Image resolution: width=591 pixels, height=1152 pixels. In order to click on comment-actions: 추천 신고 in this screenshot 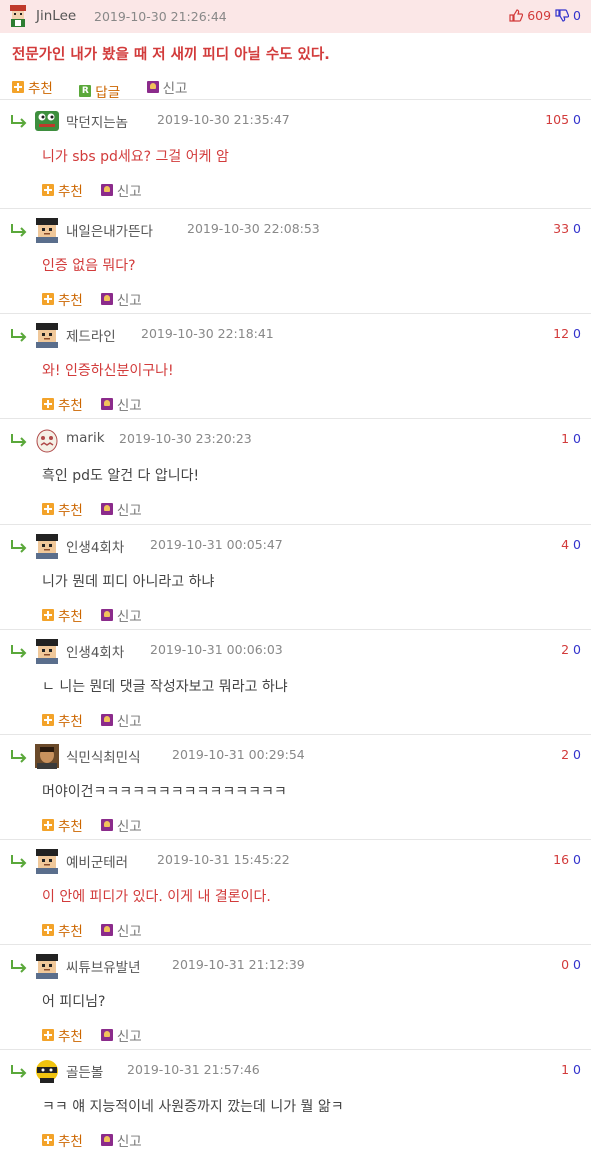, I will do `click(101, 509)`.